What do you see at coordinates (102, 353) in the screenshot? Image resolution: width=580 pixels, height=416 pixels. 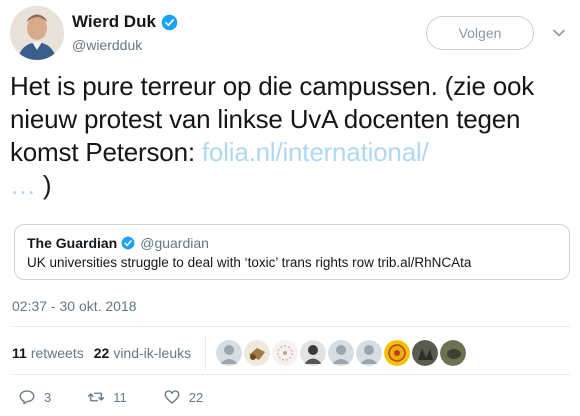 I see `likes-count: 22` at bounding box center [102, 353].